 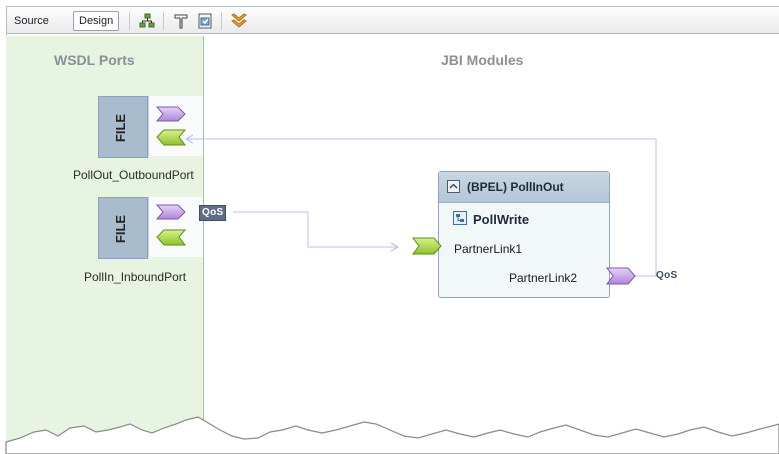 What do you see at coordinates (427, 246) in the screenshot?
I see `partner-link-1-chevron` at bounding box center [427, 246].